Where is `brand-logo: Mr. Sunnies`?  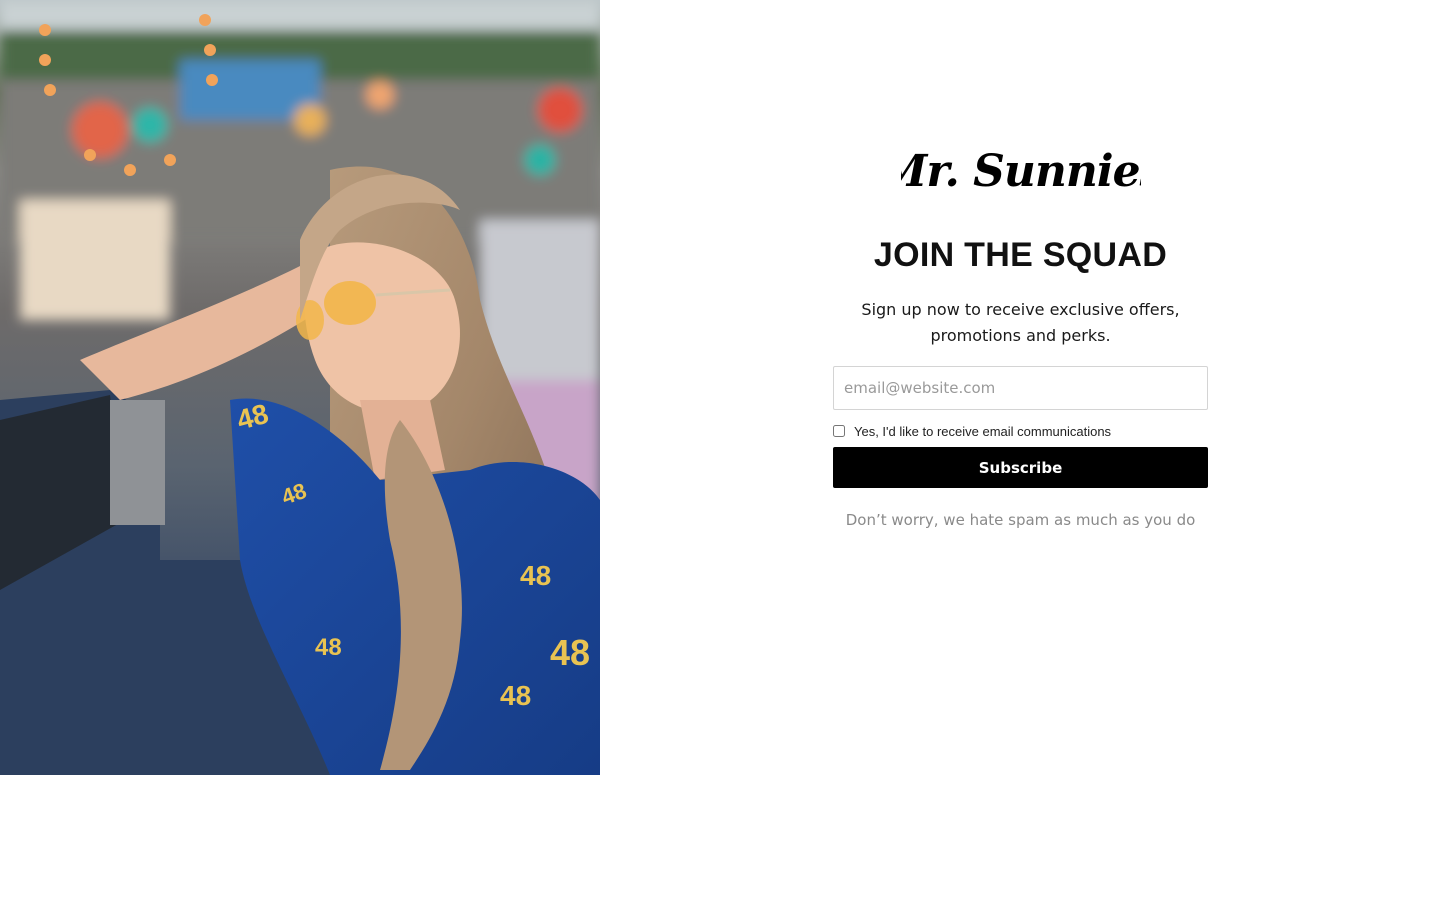
brand-logo: Mr. Sunnies is located at coordinates (1020, 171).